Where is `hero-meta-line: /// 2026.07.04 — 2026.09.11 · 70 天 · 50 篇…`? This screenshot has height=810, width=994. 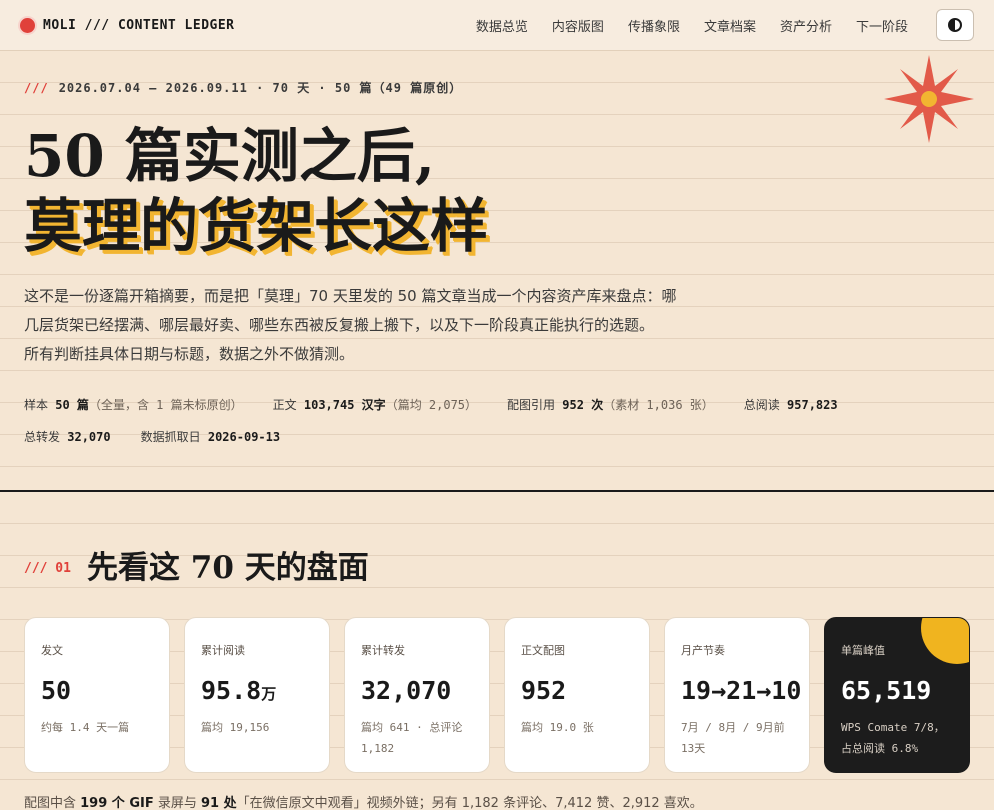 hero-meta-line: /// 2026.07.04 — 2026.09.11 · 70 天 · 50 篇… is located at coordinates (243, 87).